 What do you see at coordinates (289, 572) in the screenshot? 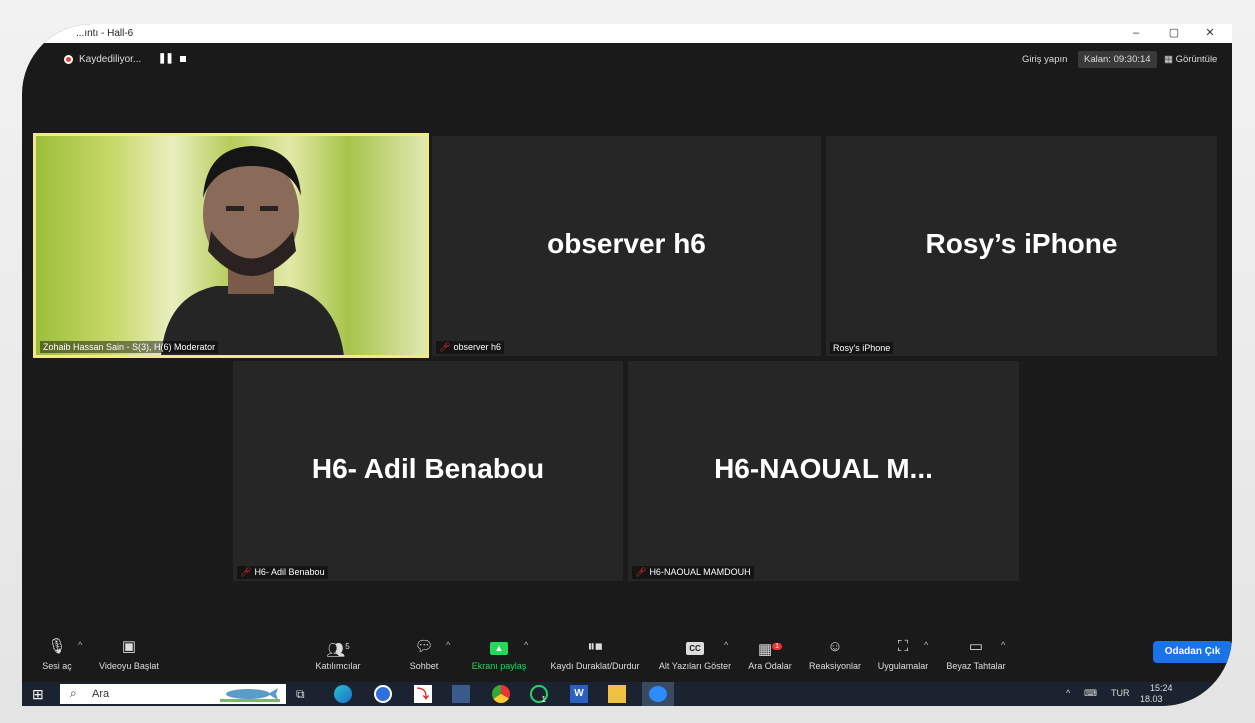
I see `participant-name: H6- Adil Benabou` at bounding box center [289, 572].